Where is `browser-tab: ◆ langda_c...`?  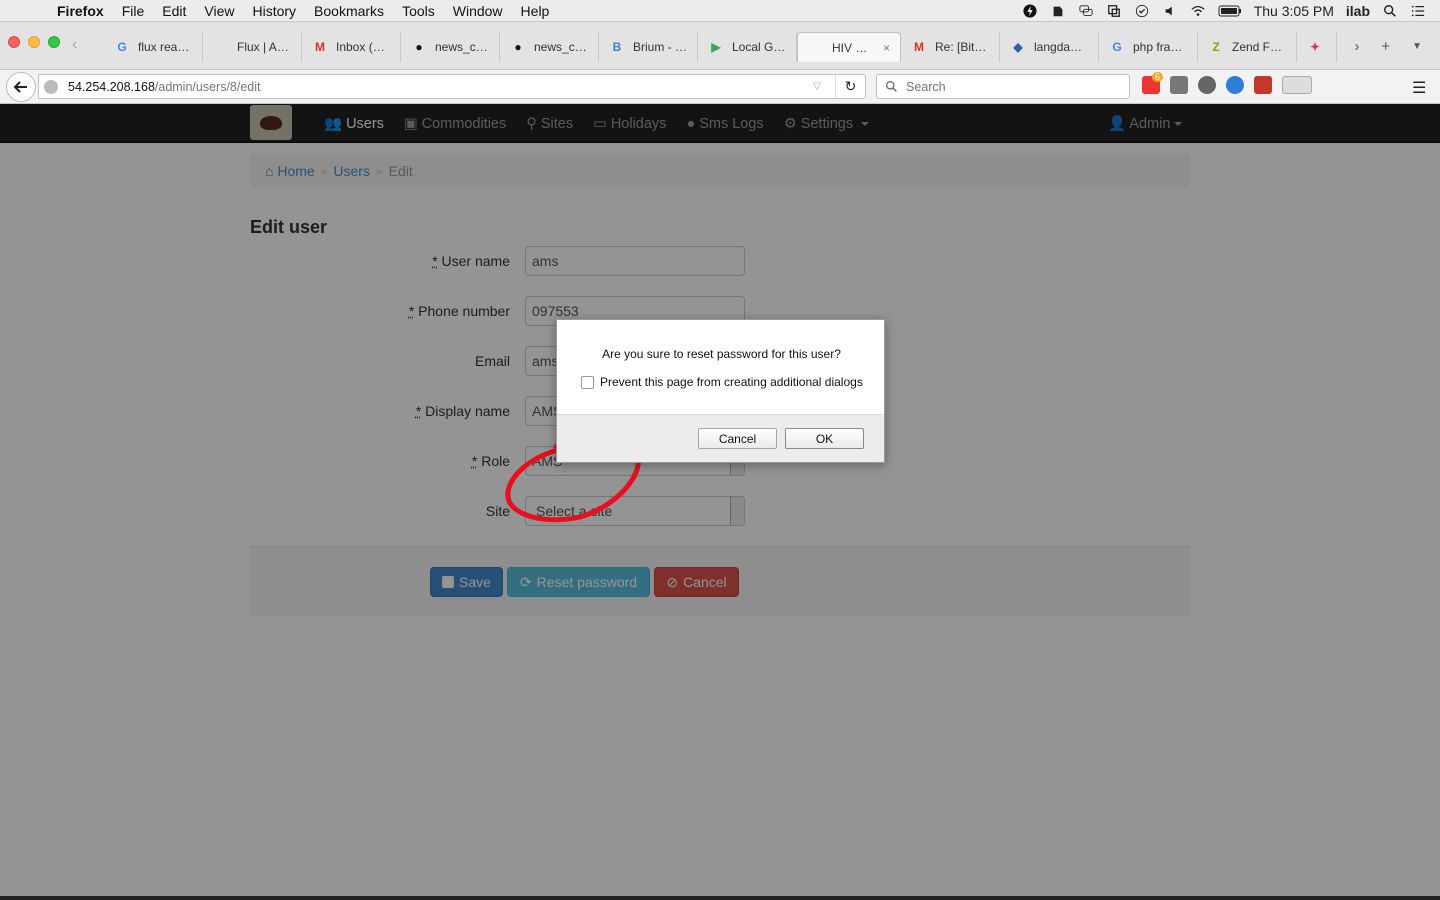 browser-tab: ◆ langda_c... is located at coordinates (1049, 47).